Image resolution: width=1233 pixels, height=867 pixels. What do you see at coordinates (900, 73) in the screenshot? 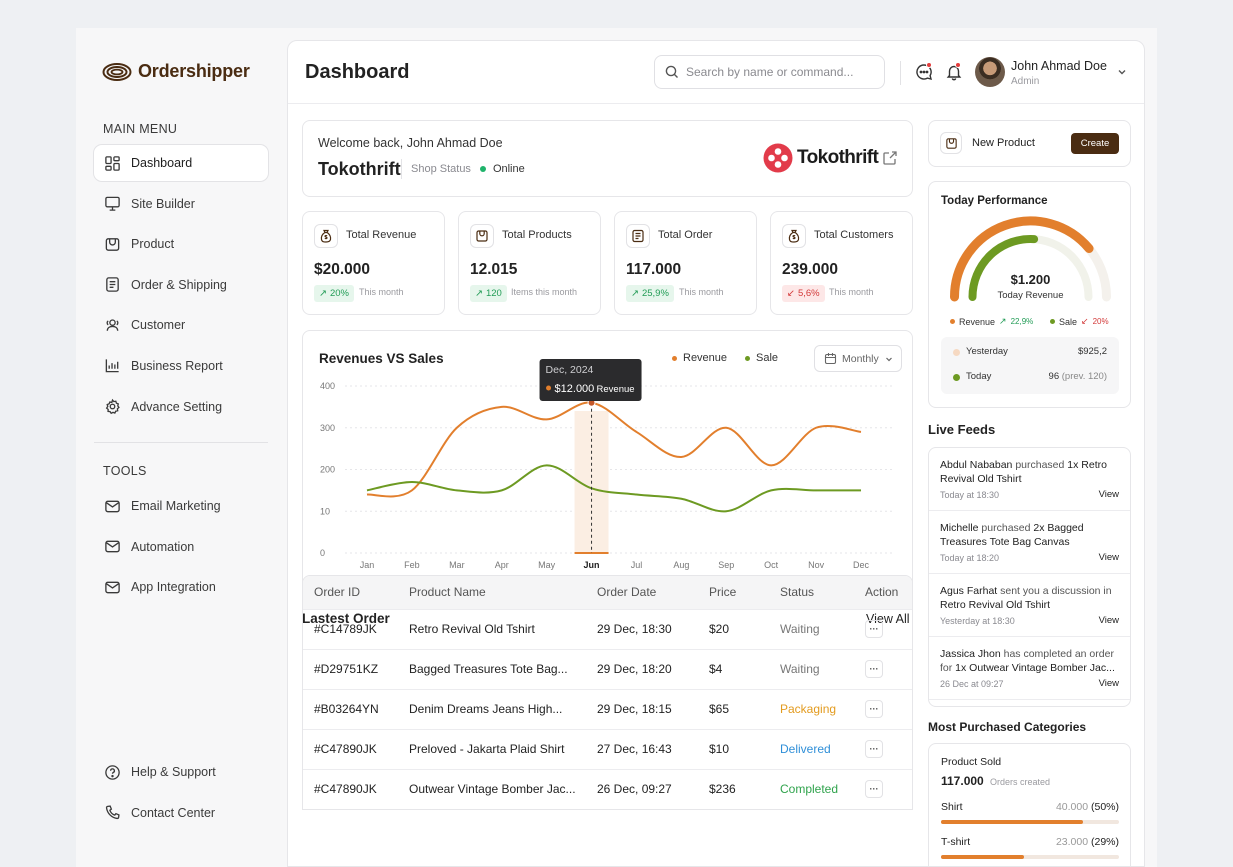
I see `header-divider` at bounding box center [900, 73].